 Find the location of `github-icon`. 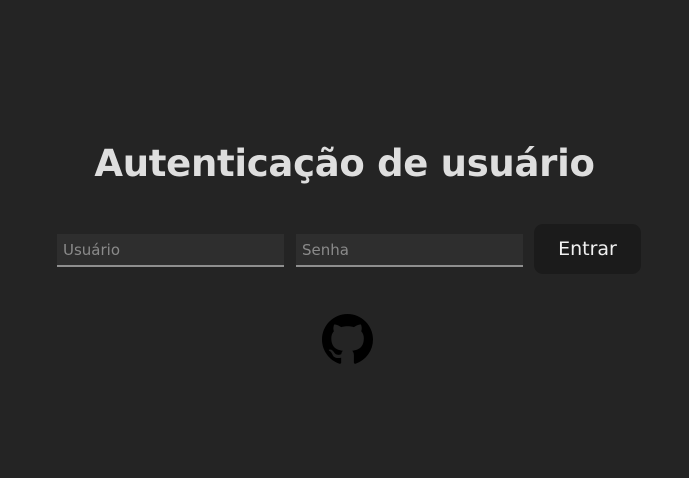

github-icon is located at coordinates (347, 339).